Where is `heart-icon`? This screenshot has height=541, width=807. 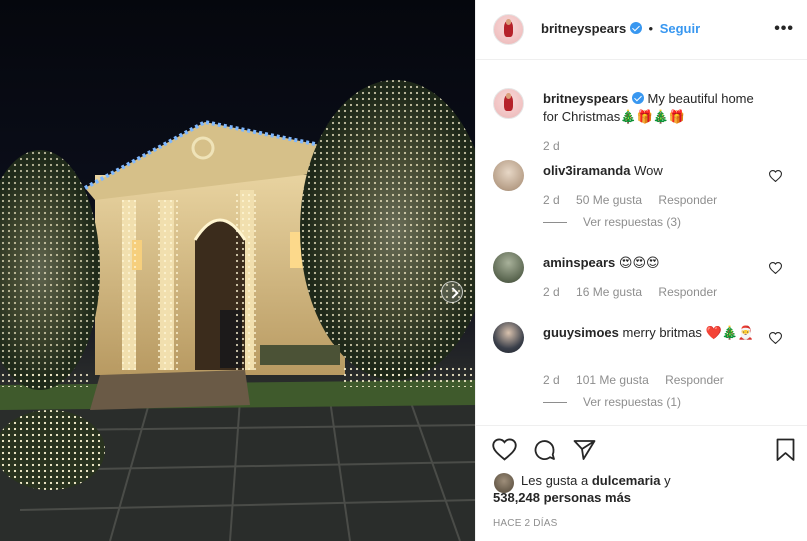 heart-icon is located at coordinates (504, 449).